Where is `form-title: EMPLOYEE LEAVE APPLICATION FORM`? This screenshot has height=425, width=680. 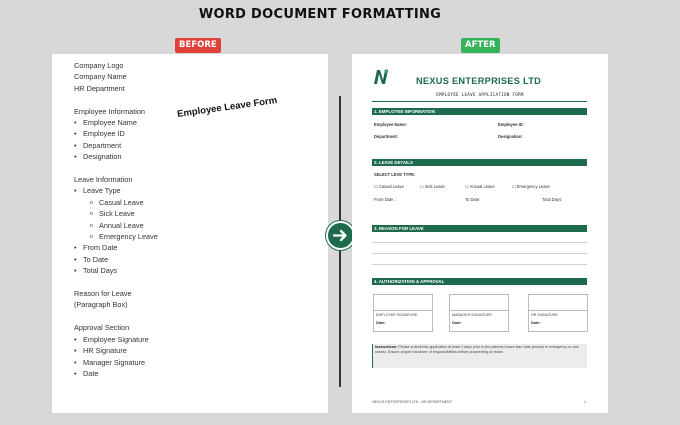
form-title: EMPLOYEE LEAVE APPLICATION FORM is located at coordinates (480, 94).